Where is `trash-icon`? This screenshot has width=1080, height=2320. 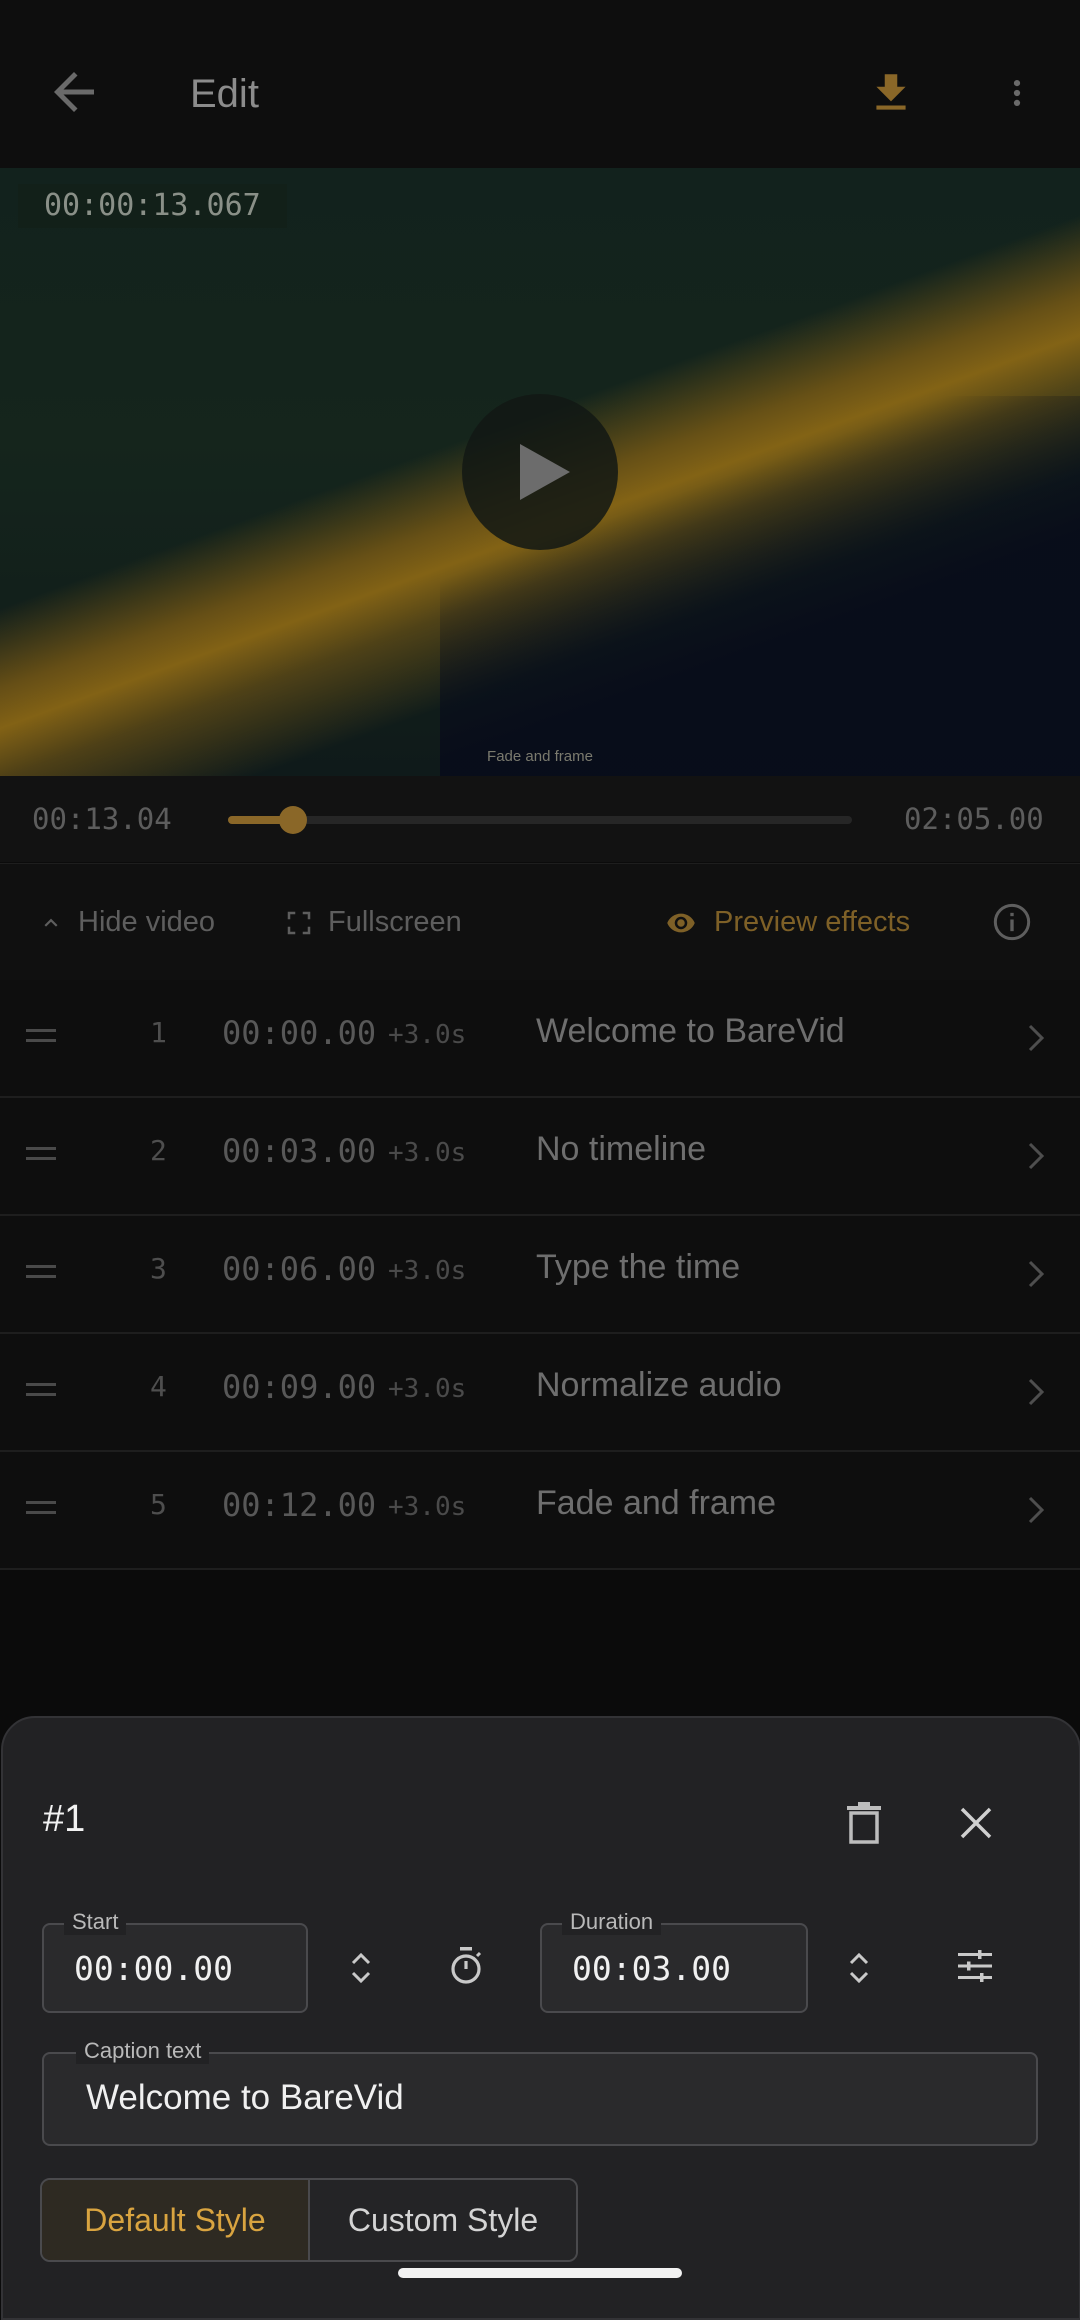 trash-icon is located at coordinates (864, 1823).